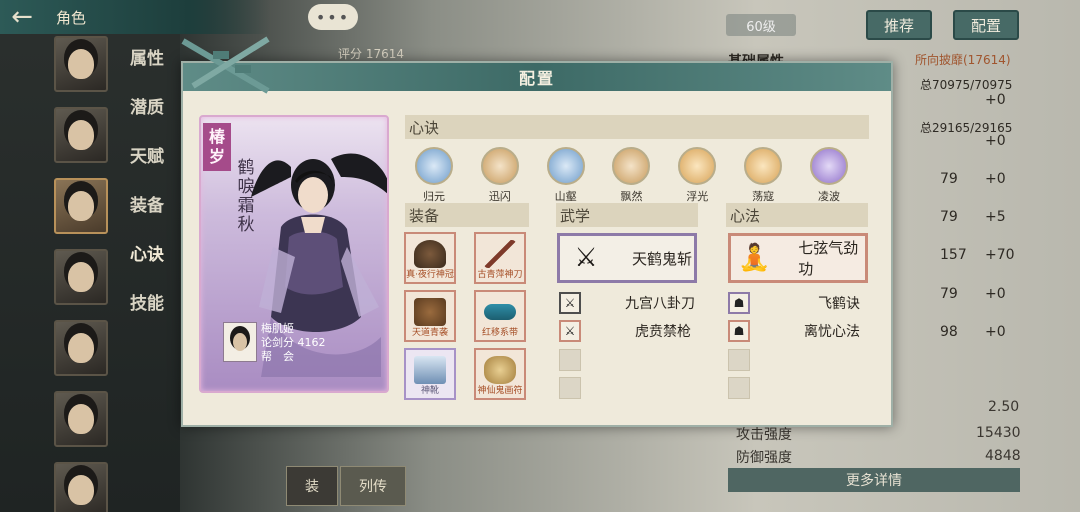 The image size is (1080, 512). I want to click on stat-plus-3: +0, so click(995, 179).